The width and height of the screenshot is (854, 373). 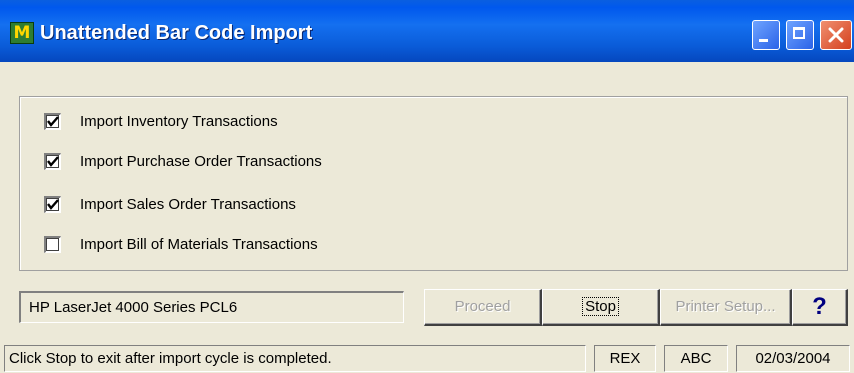 I want to click on checkbox-import-sales-order, so click(x=52, y=204).